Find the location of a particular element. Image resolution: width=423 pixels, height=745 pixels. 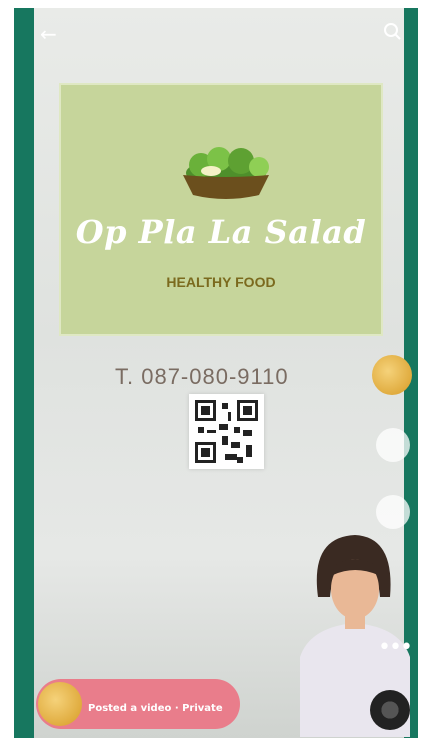

post-notification: Posted a video · Private is located at coordinates (138, 704).